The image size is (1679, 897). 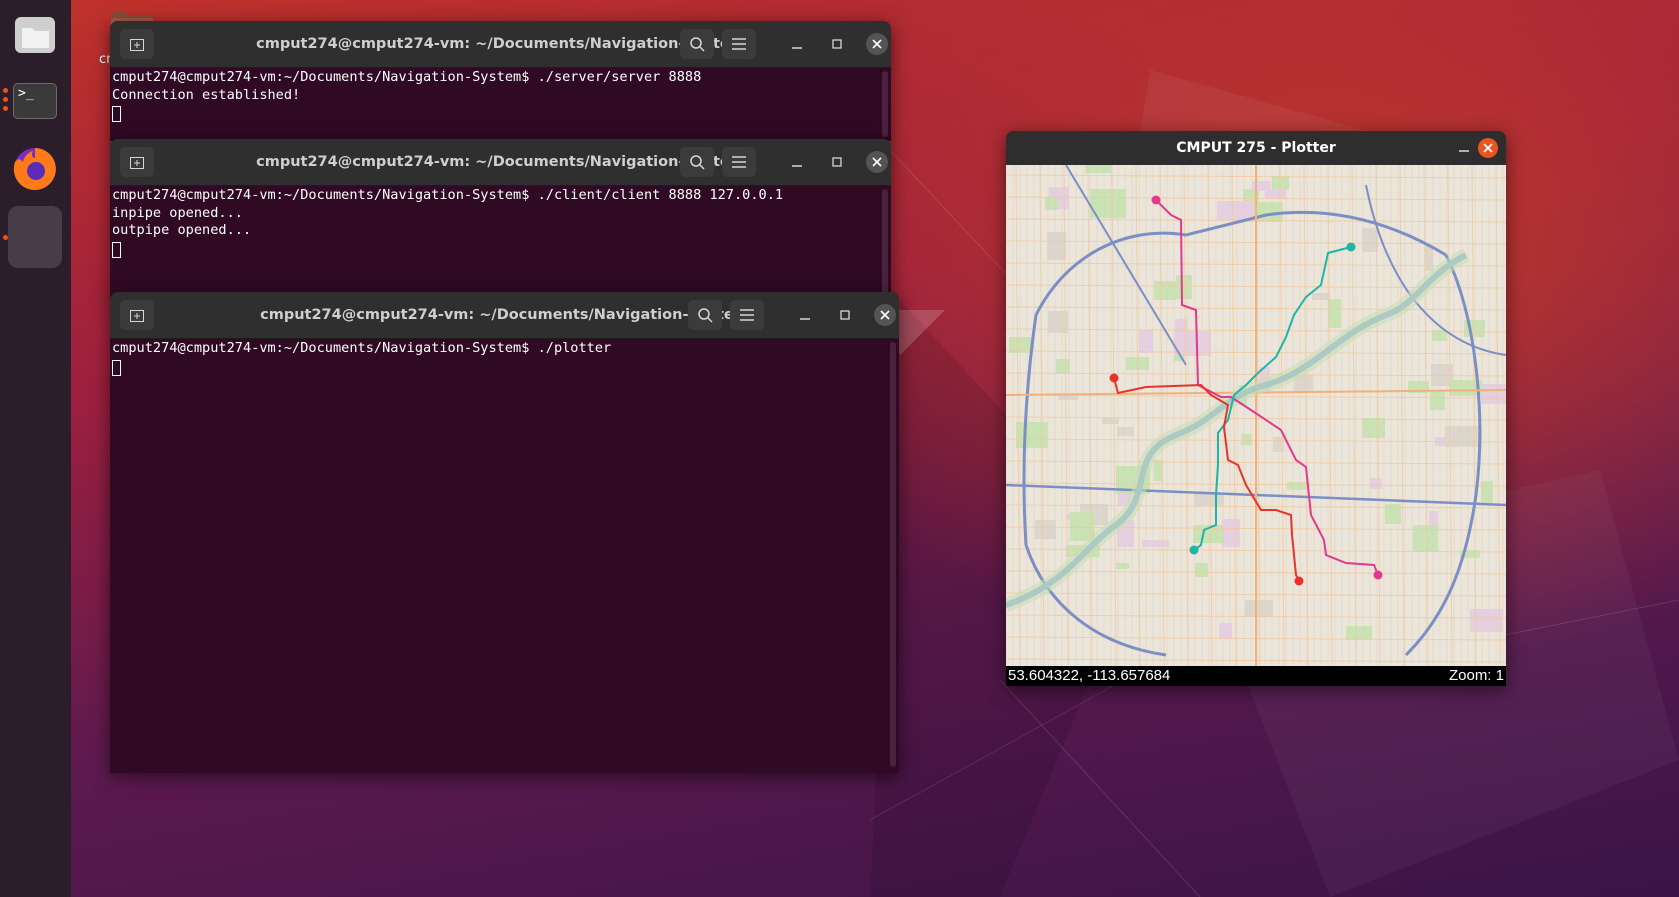 What do you see at coordinates (35, 169) in the screenshot?
I see `firefox-icon` at bounding box center [35, 169].